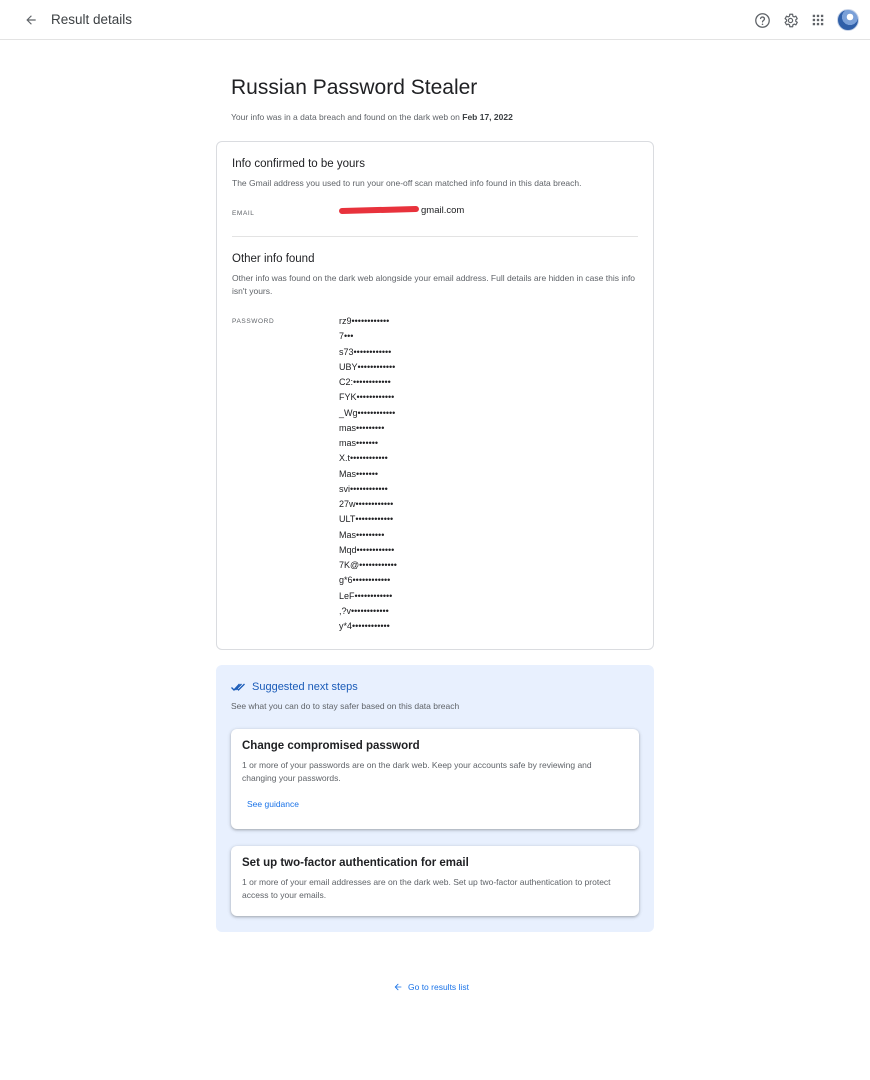  Describe the element at coordinates (298, 164) in the screenshot. I see `confirmed-section-title: Info confirmed to be yours` at that location.